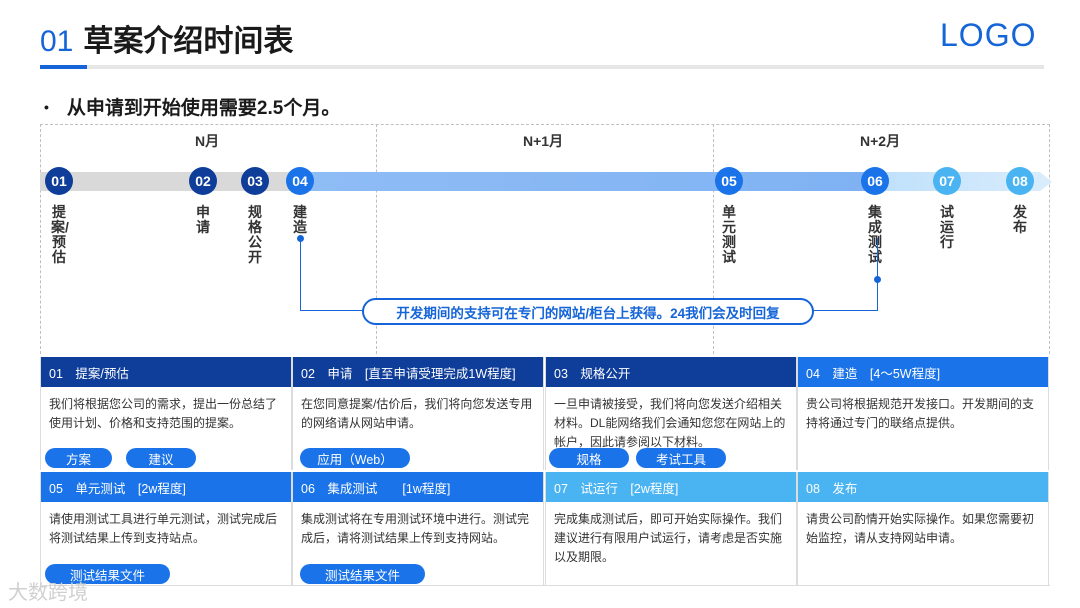 Image resolution: width=1080 pixels, height=608 pixels. I want to click on header-divider, so click(542, 67).